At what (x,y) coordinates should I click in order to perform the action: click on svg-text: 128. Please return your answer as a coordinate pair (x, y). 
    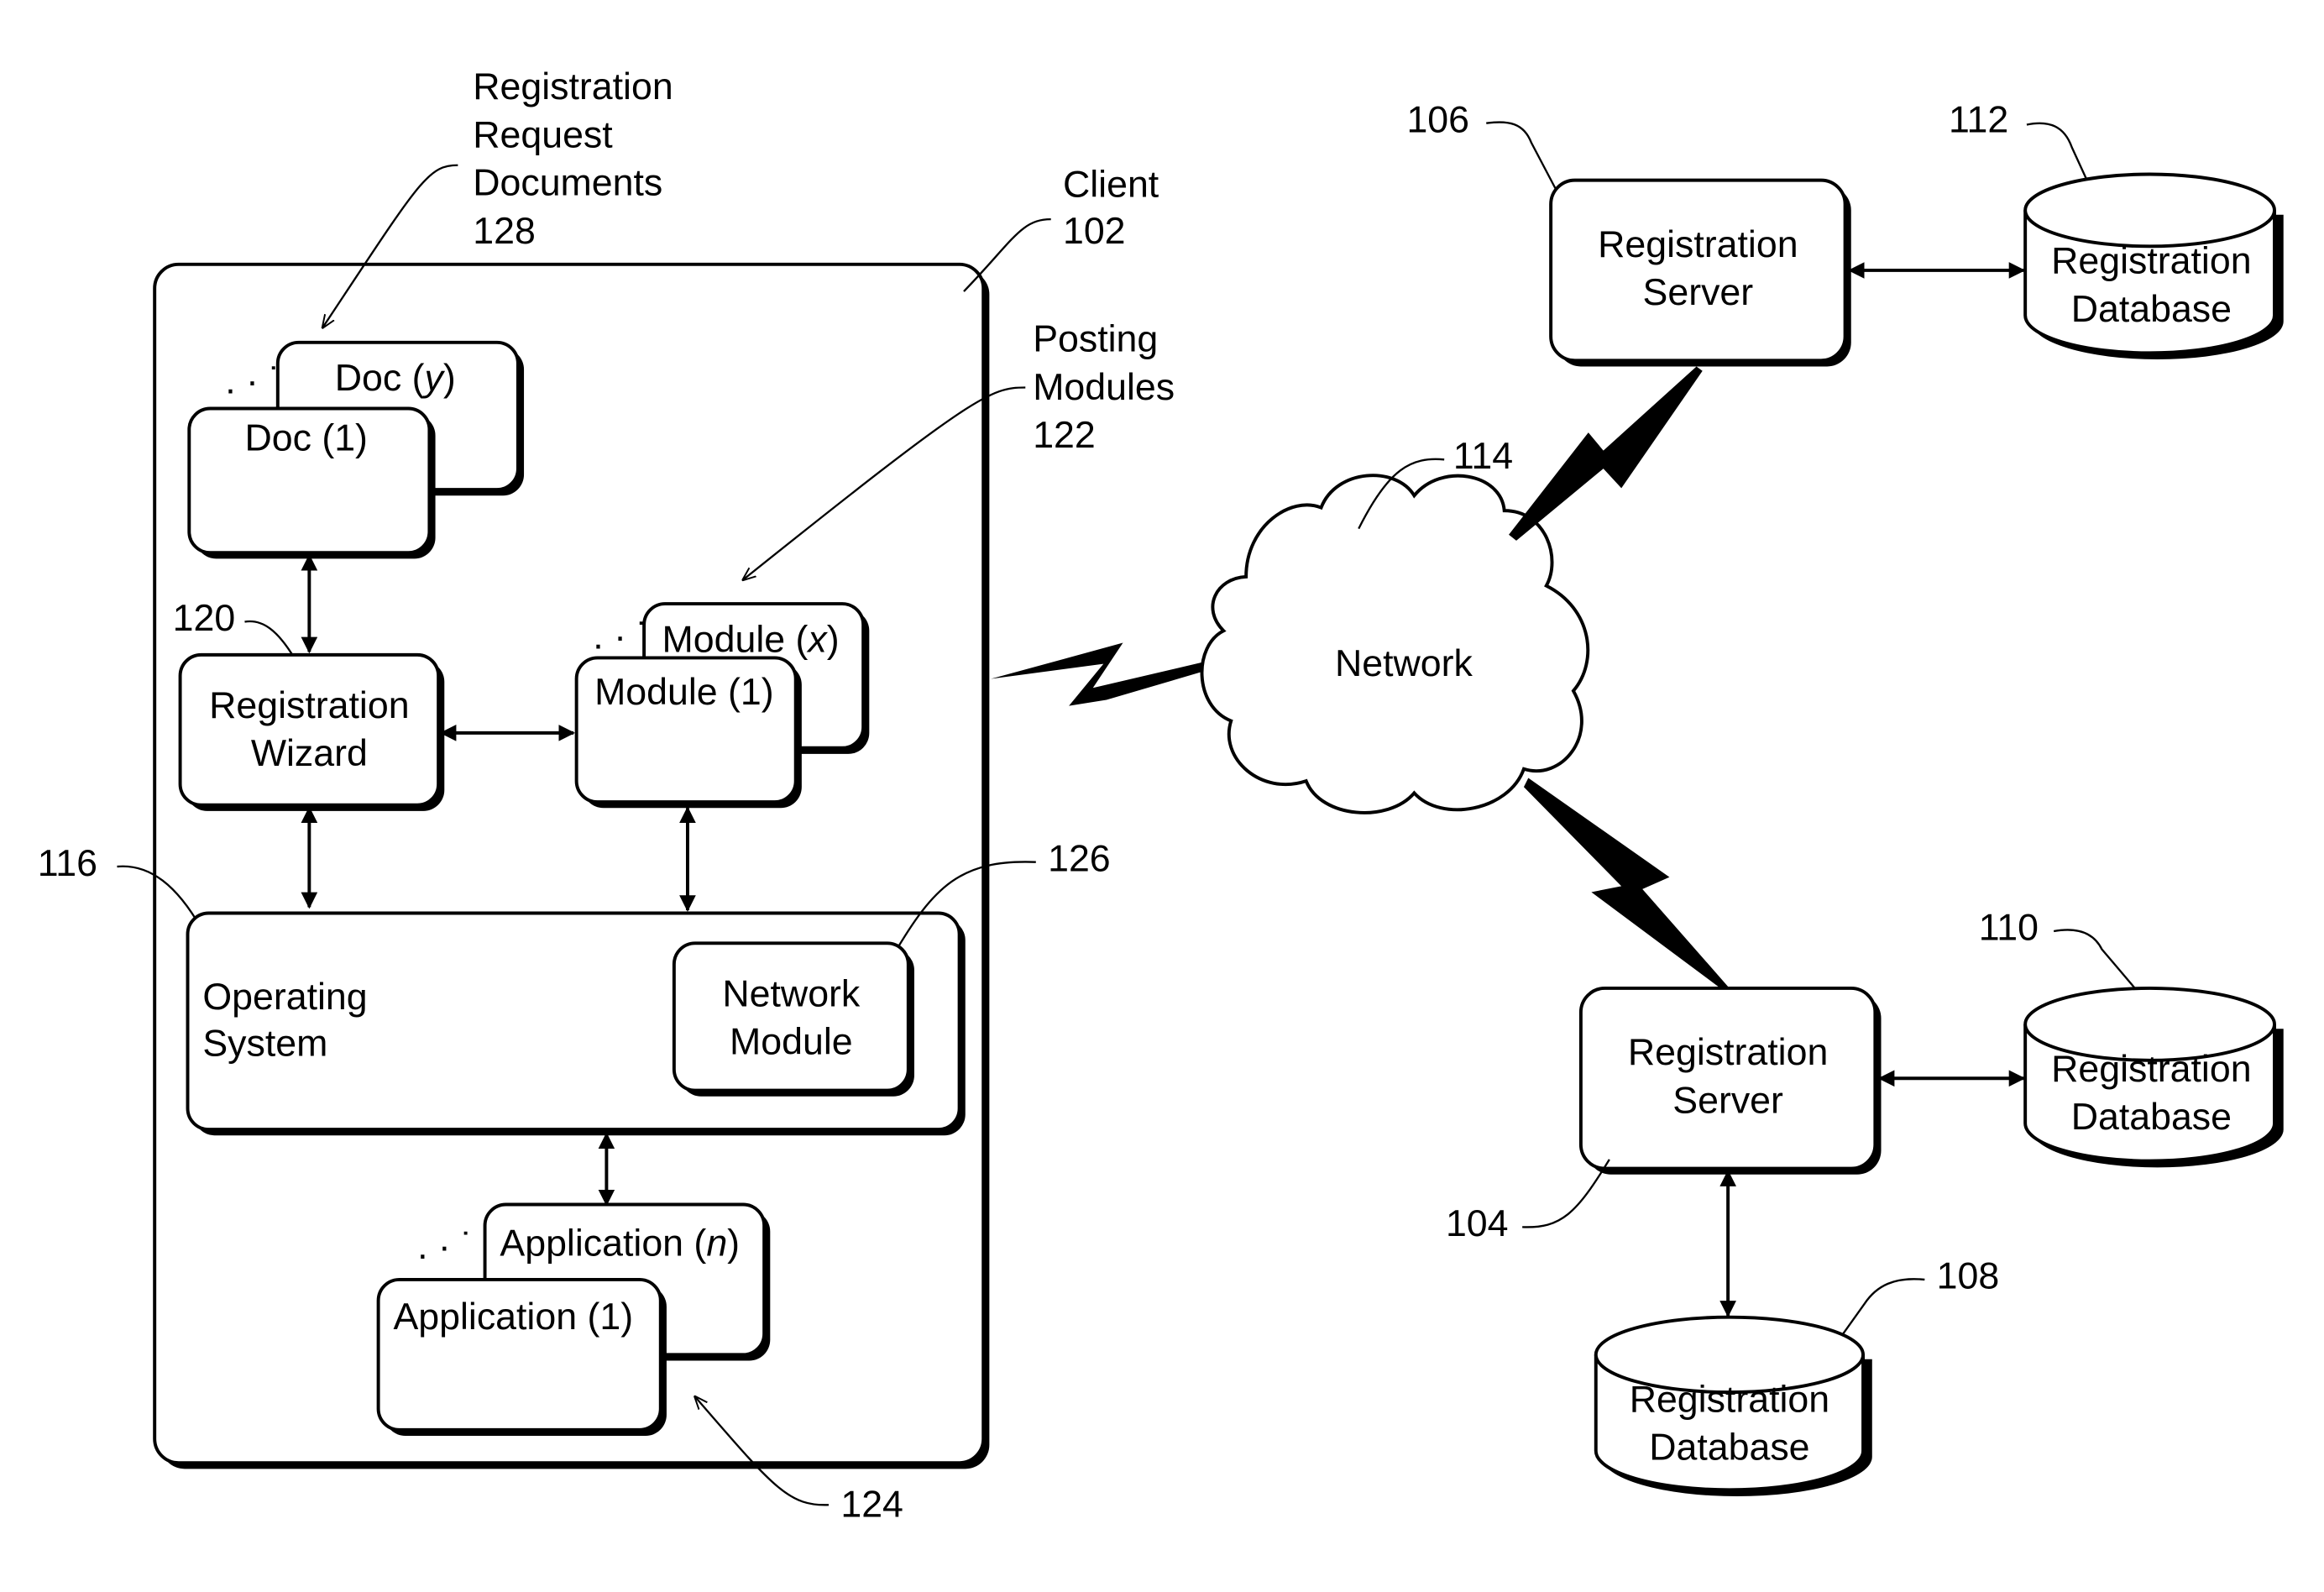
    Looking at the image, I should click on (505, 231).